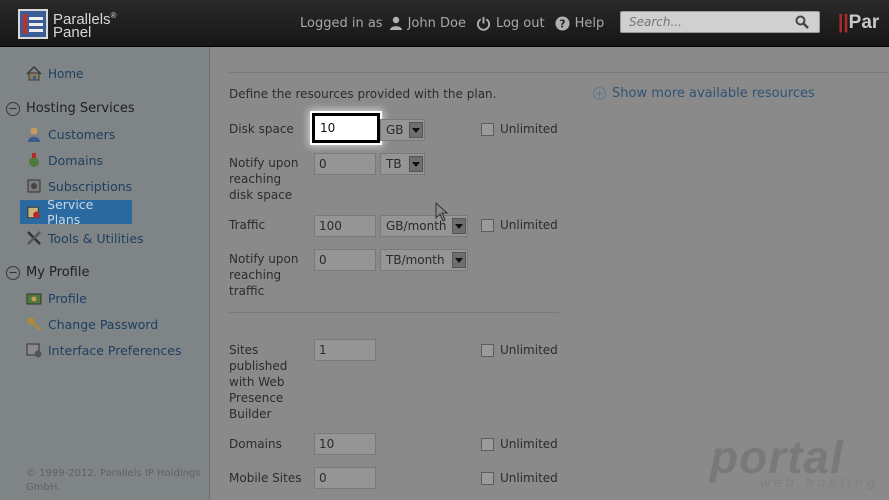 This screenshot has height=500, width=889. What do you see at coordinates (346, 128) in the screenshot?
I see `disk-space-input: 10` at bounding box center [346, 128].